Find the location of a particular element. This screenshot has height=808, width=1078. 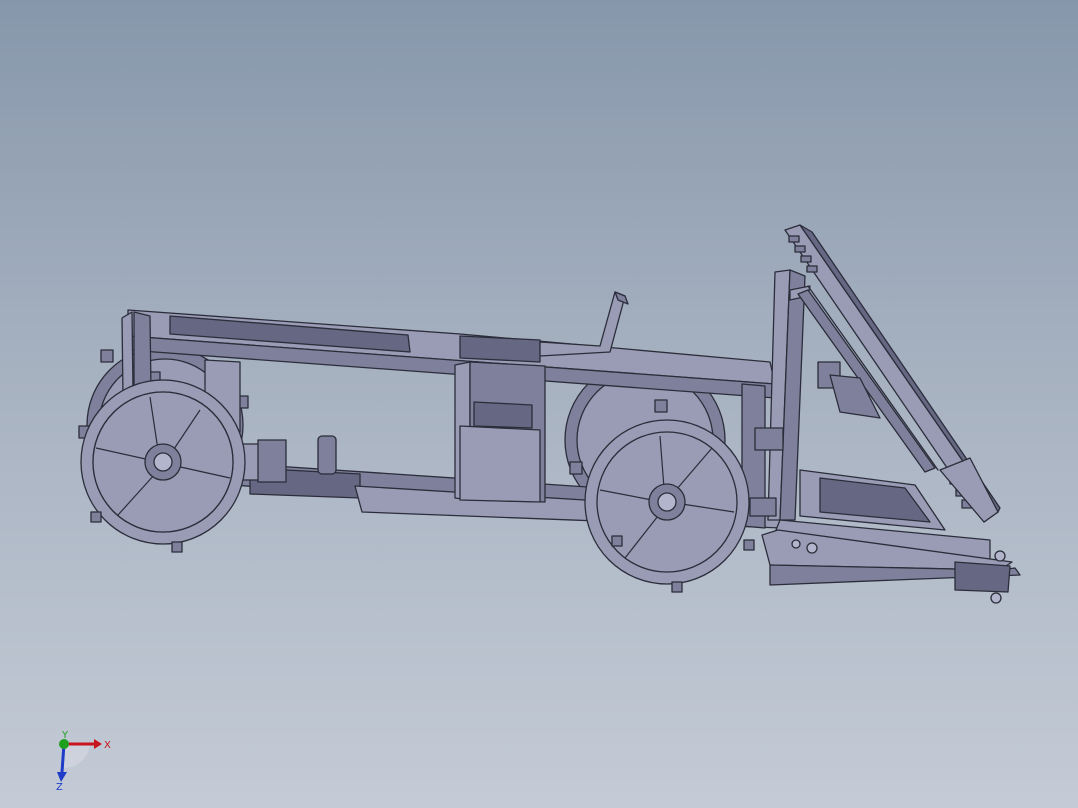

center-gearbox is located at coordinates (500, 432).